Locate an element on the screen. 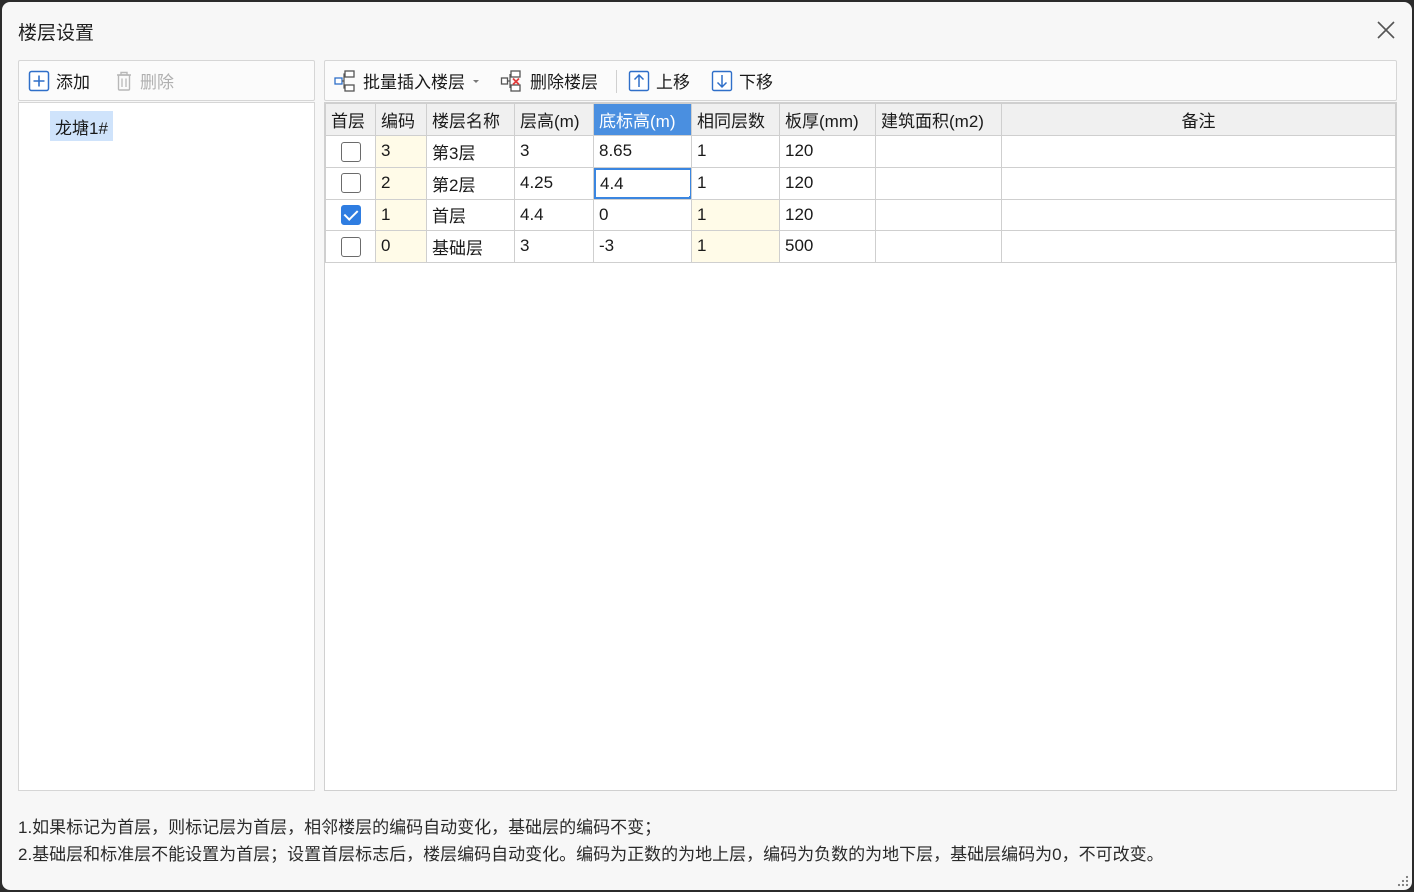 This screenshot has width=1414, height=892. batch-insert-label: 批量插入楼层 is located at coordinates (414, 82).